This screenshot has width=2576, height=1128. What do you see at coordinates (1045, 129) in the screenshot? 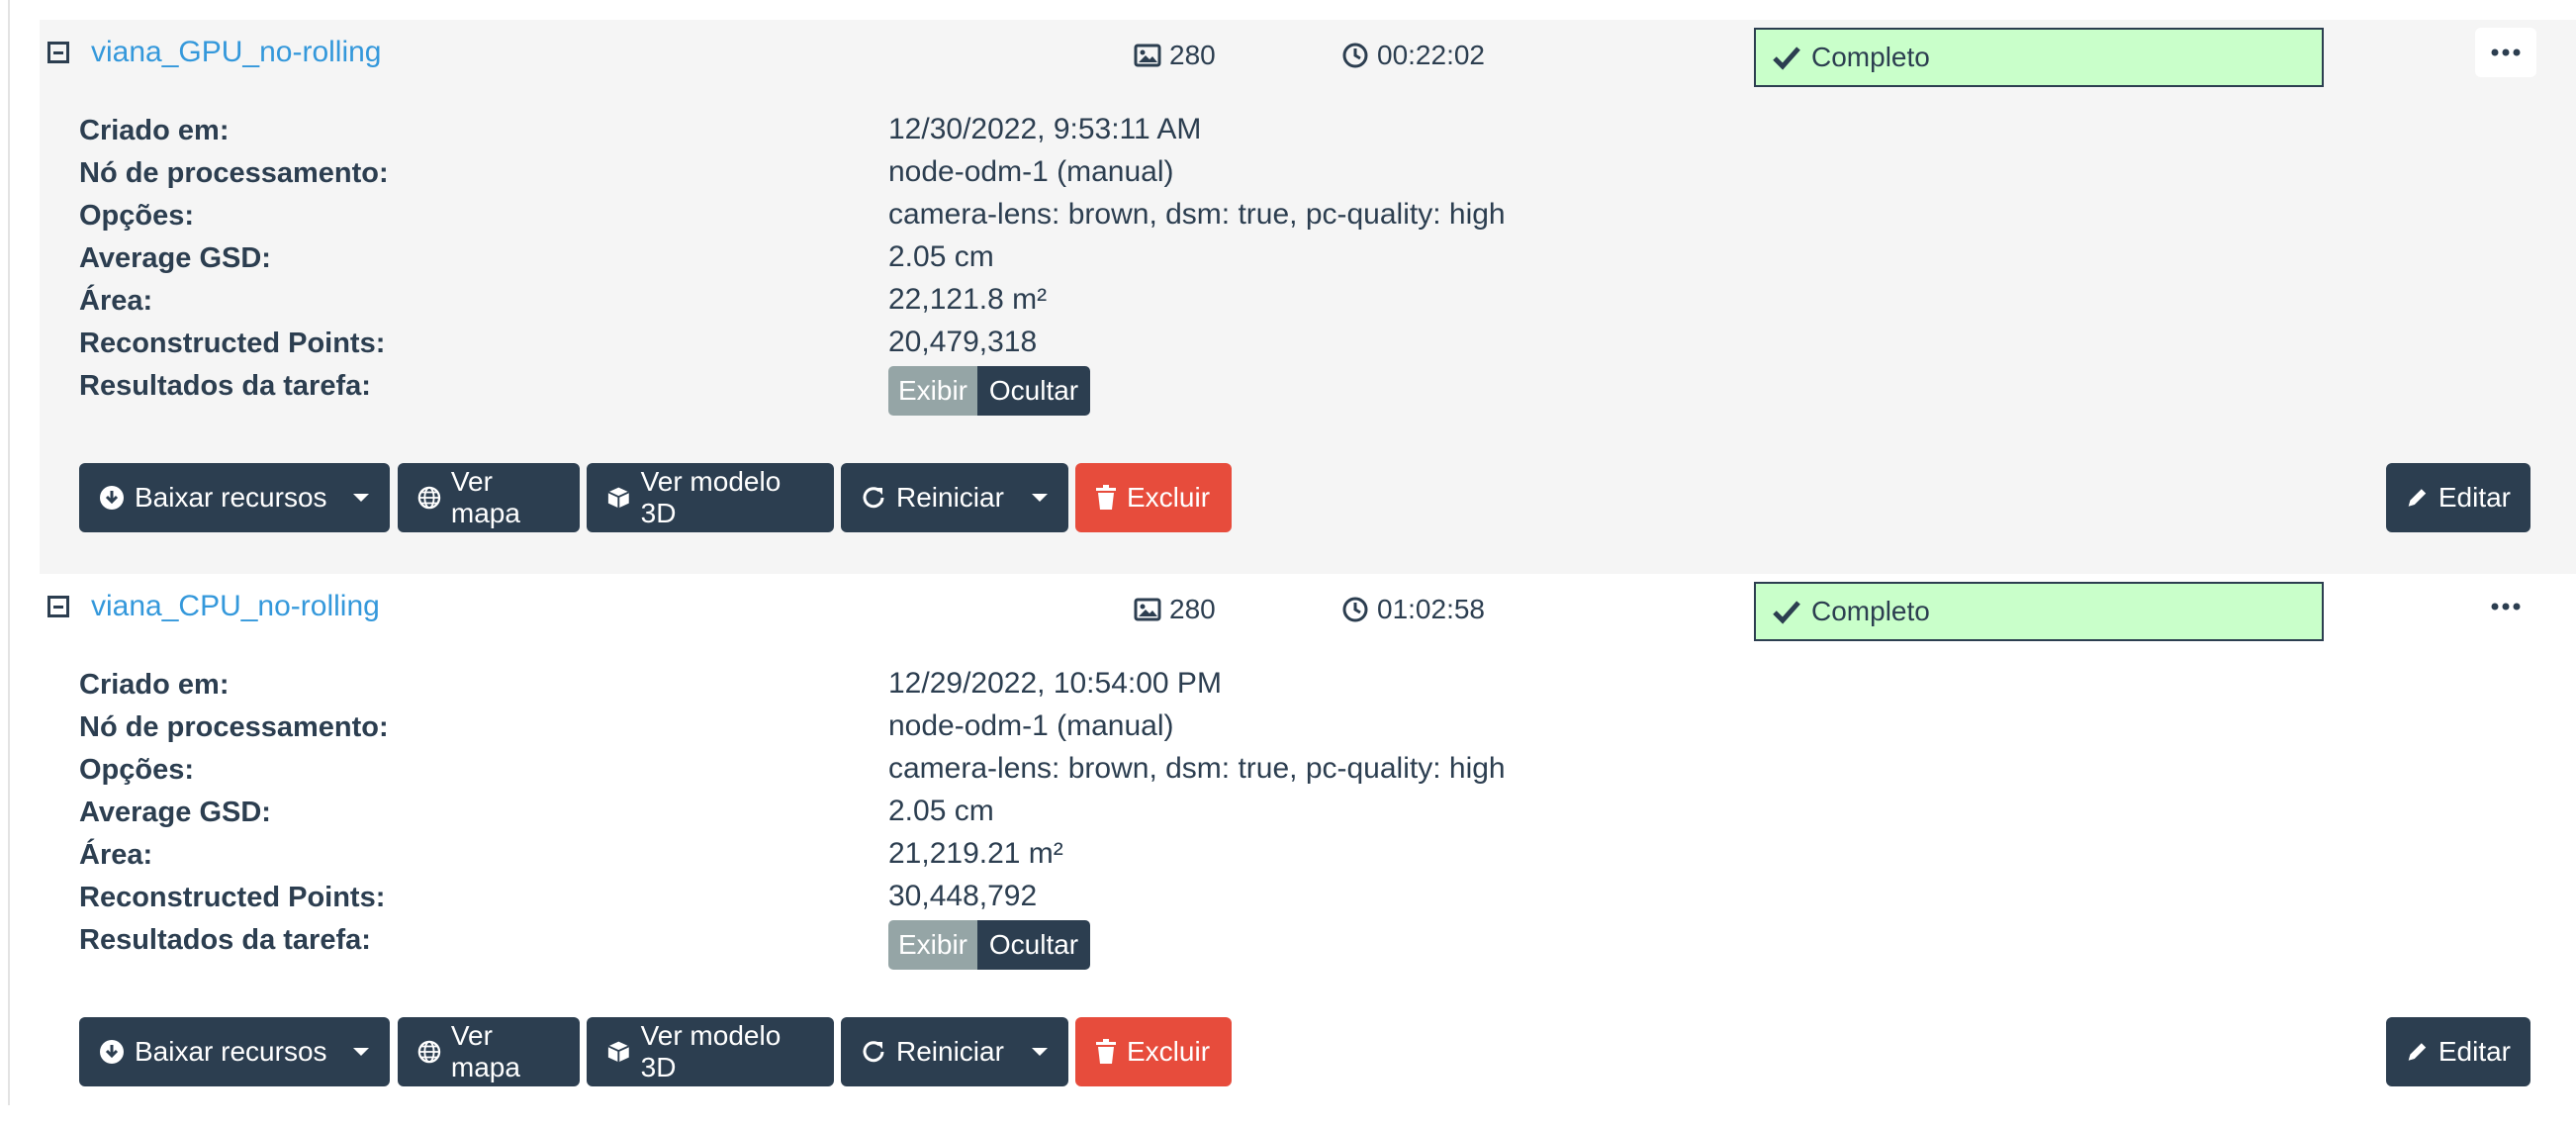
I see `value-created: 12/30/2022, 9:53:11 AM` at bounding box center [1045, 129].